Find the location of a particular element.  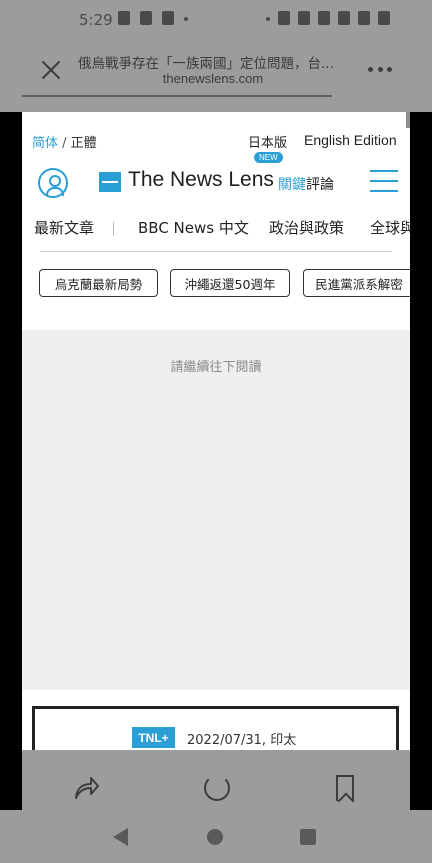

load-progress-bar is located at coordinates (177, 96).